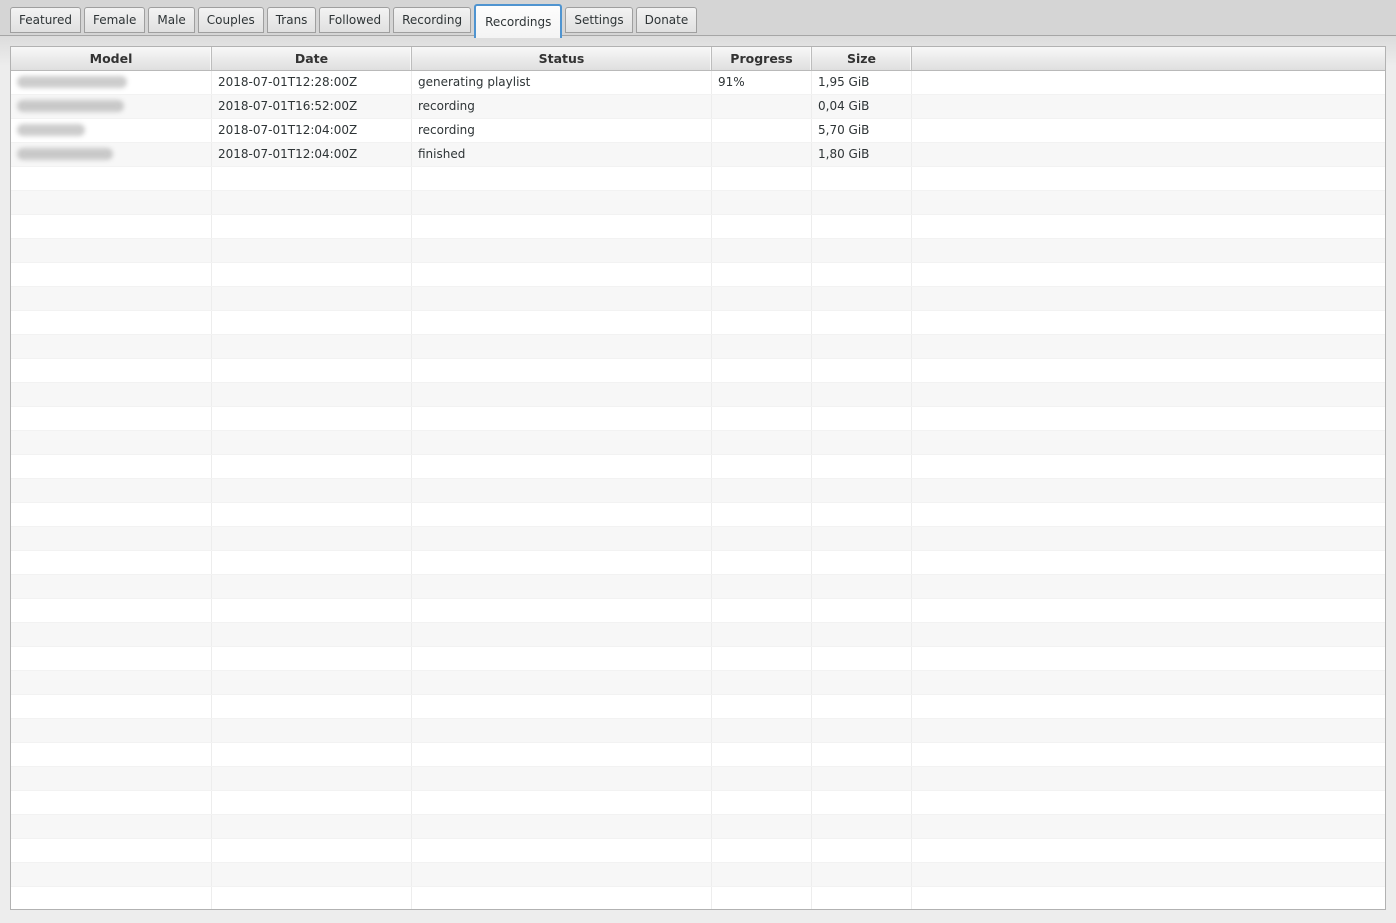  Describe the element at coordinates (862, 106) in the screenshot. I see `cell-size: 0,04 GiB` at that location.